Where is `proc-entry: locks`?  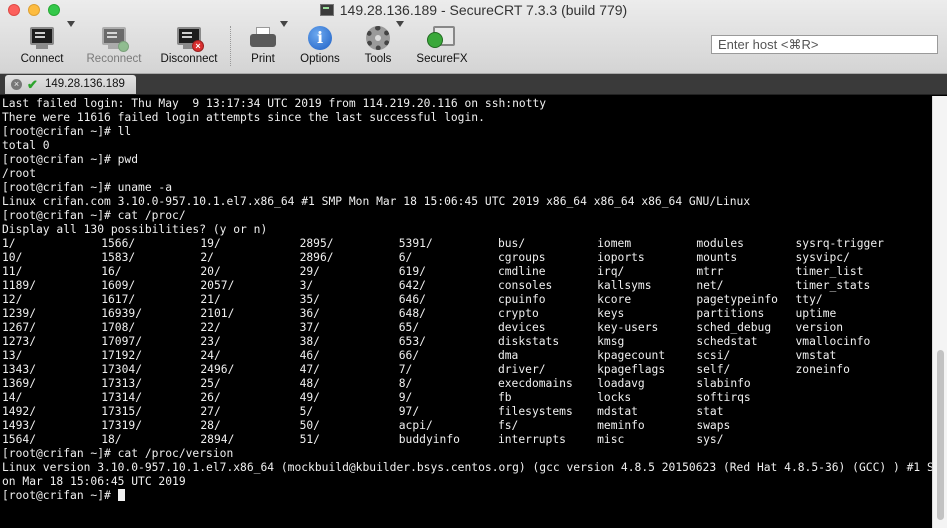 proc-entry: locks is located at coordinates (614, 397).